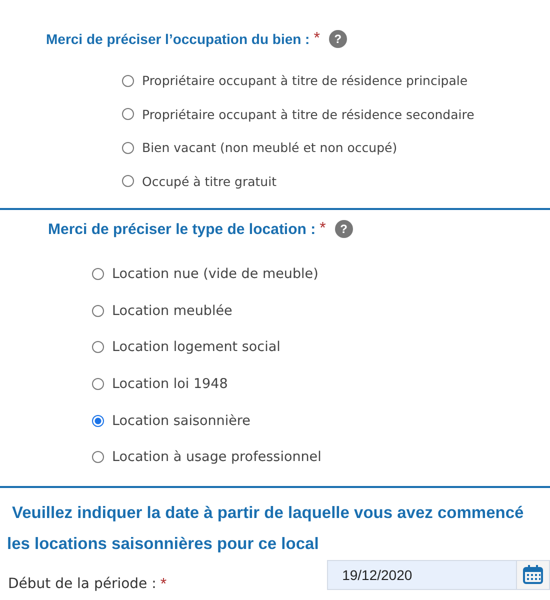 Image resolution: width=550 pixels, height=600 pixels. Describe the element at coordinates (270, 148) in the screenshot. I see `option-label: Bien vacant (non meublé et non occupé)` at that location.